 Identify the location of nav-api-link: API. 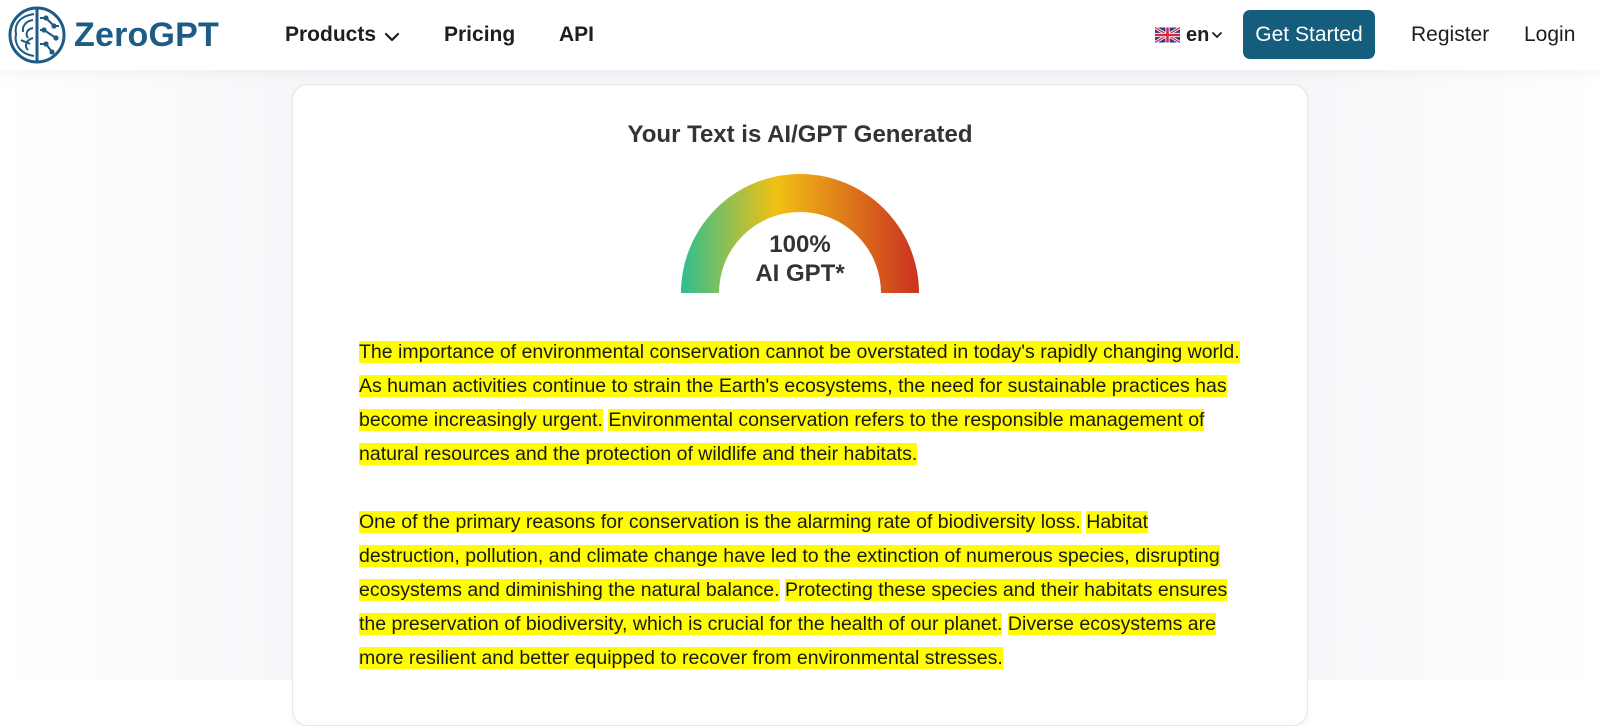
(576, 35).